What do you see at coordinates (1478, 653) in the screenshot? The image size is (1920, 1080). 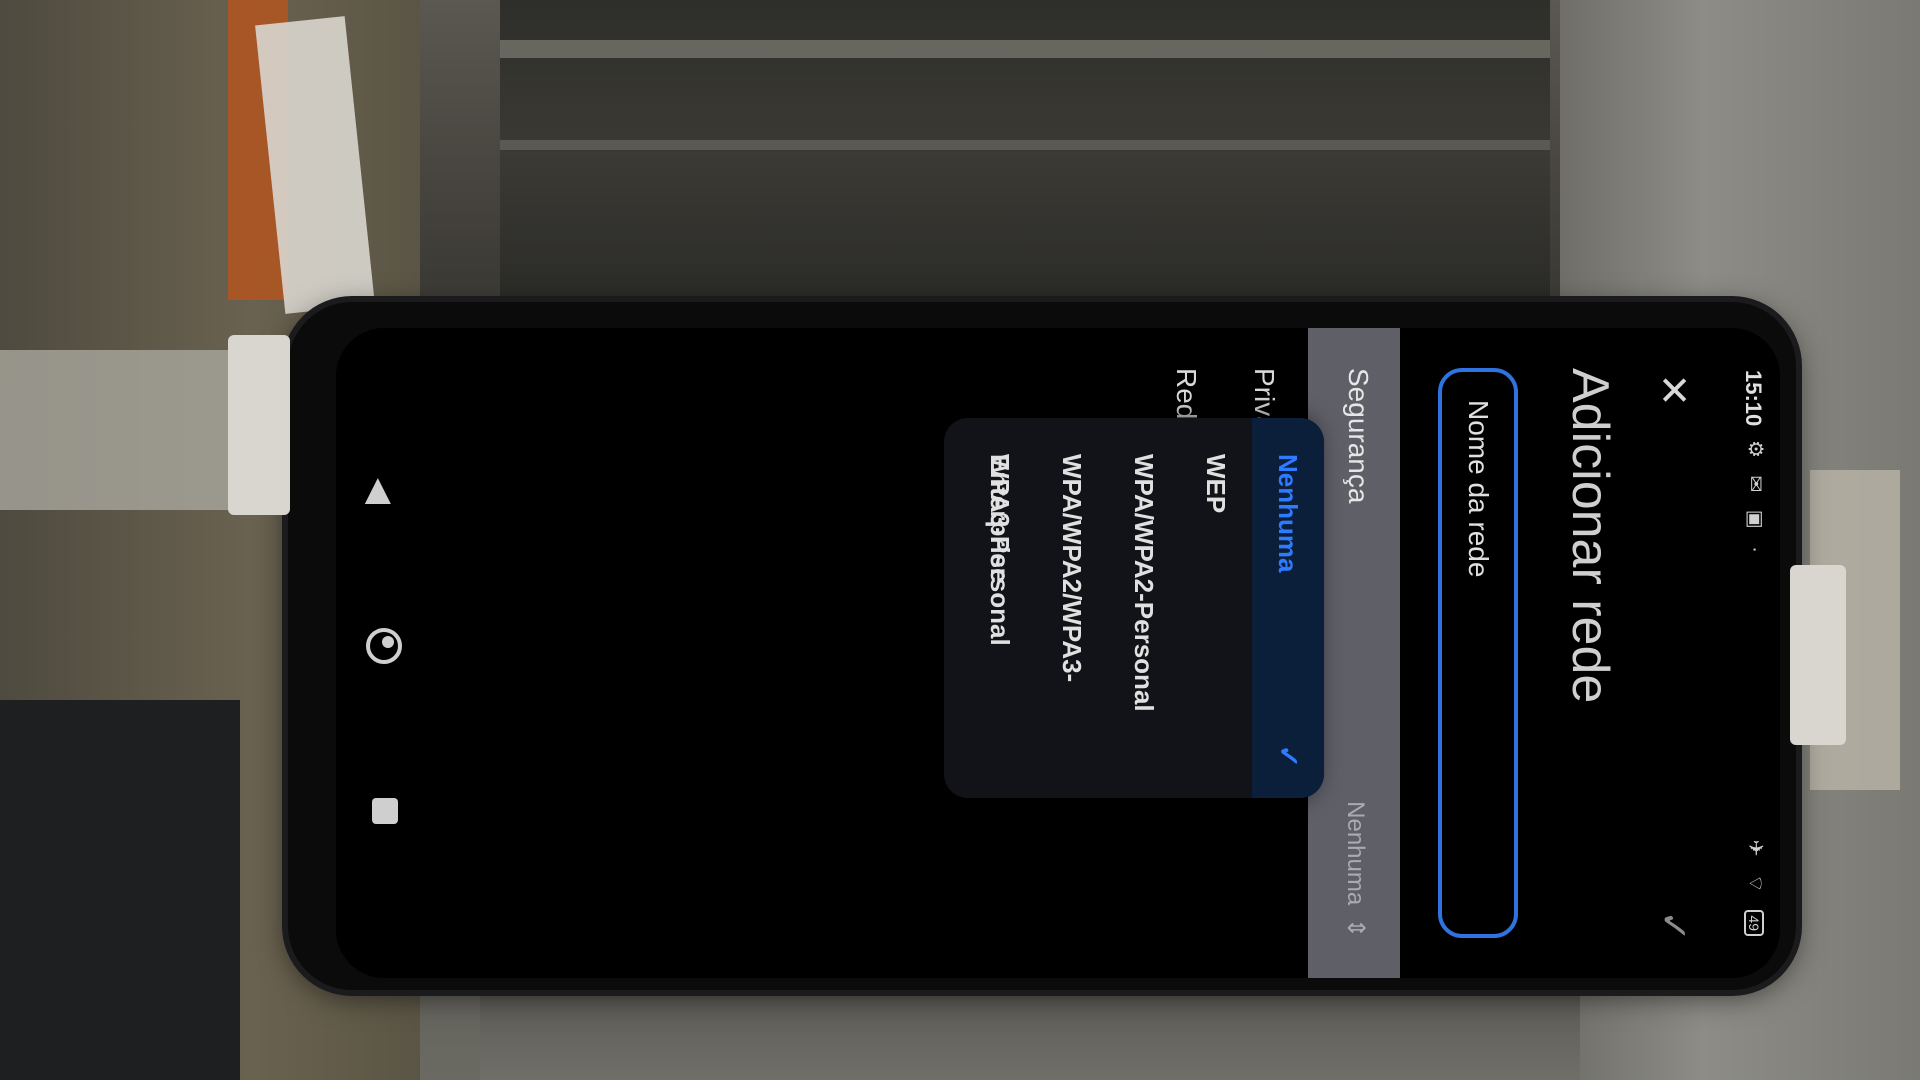 I see `network-name-field: Nome da rede` at bounding box center [1478, 653].